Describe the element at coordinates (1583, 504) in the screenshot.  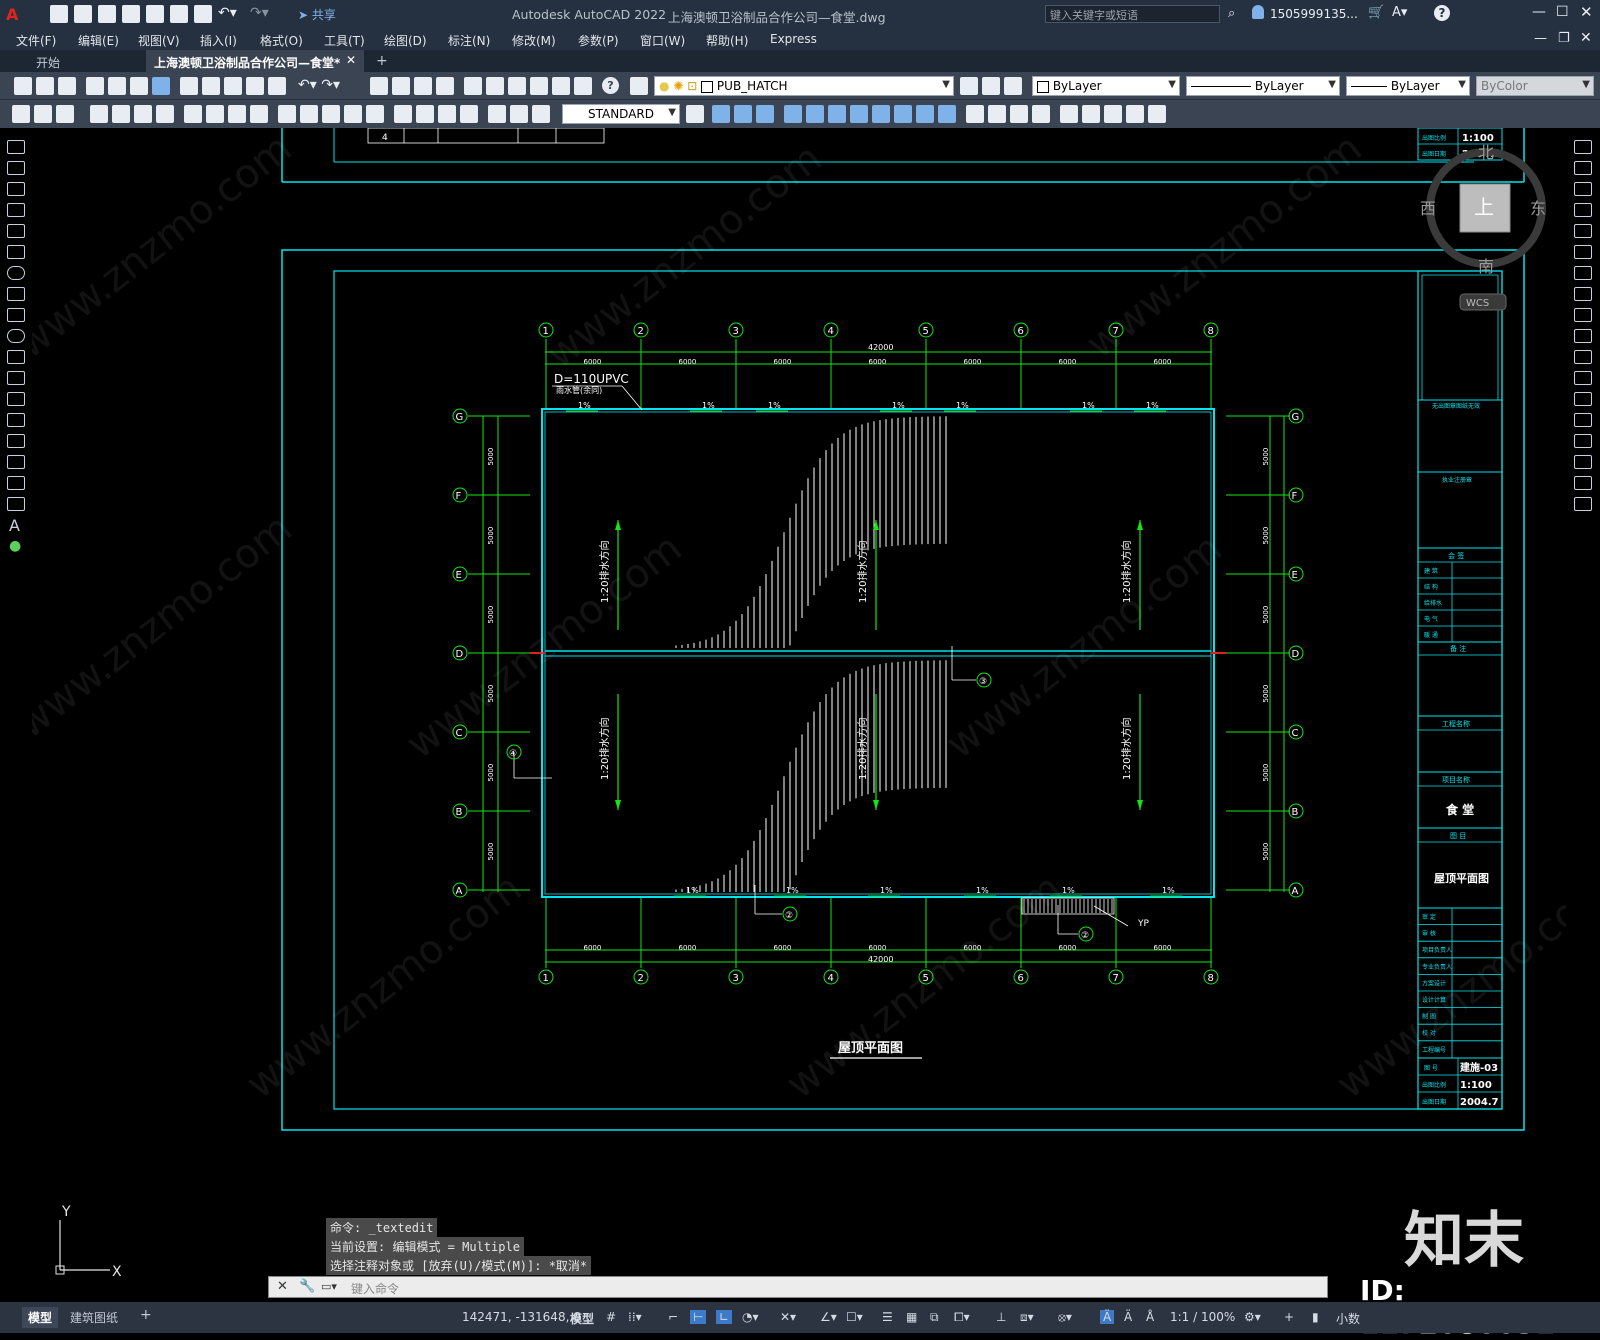
I see `explode-icon` at that location.